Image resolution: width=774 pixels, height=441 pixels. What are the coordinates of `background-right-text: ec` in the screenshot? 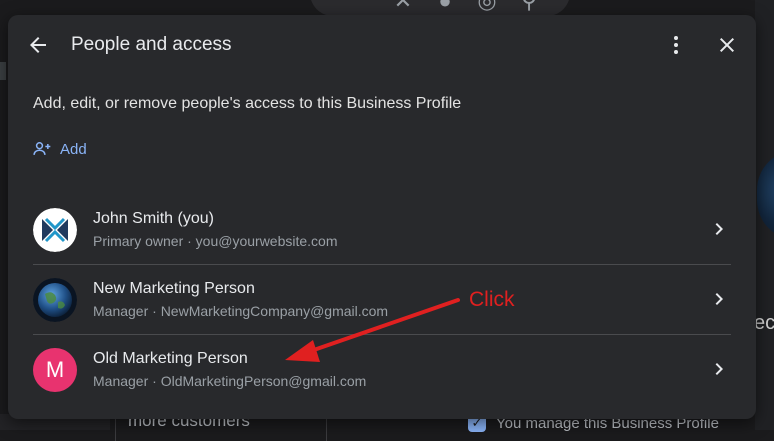 It's located at (764, 323).